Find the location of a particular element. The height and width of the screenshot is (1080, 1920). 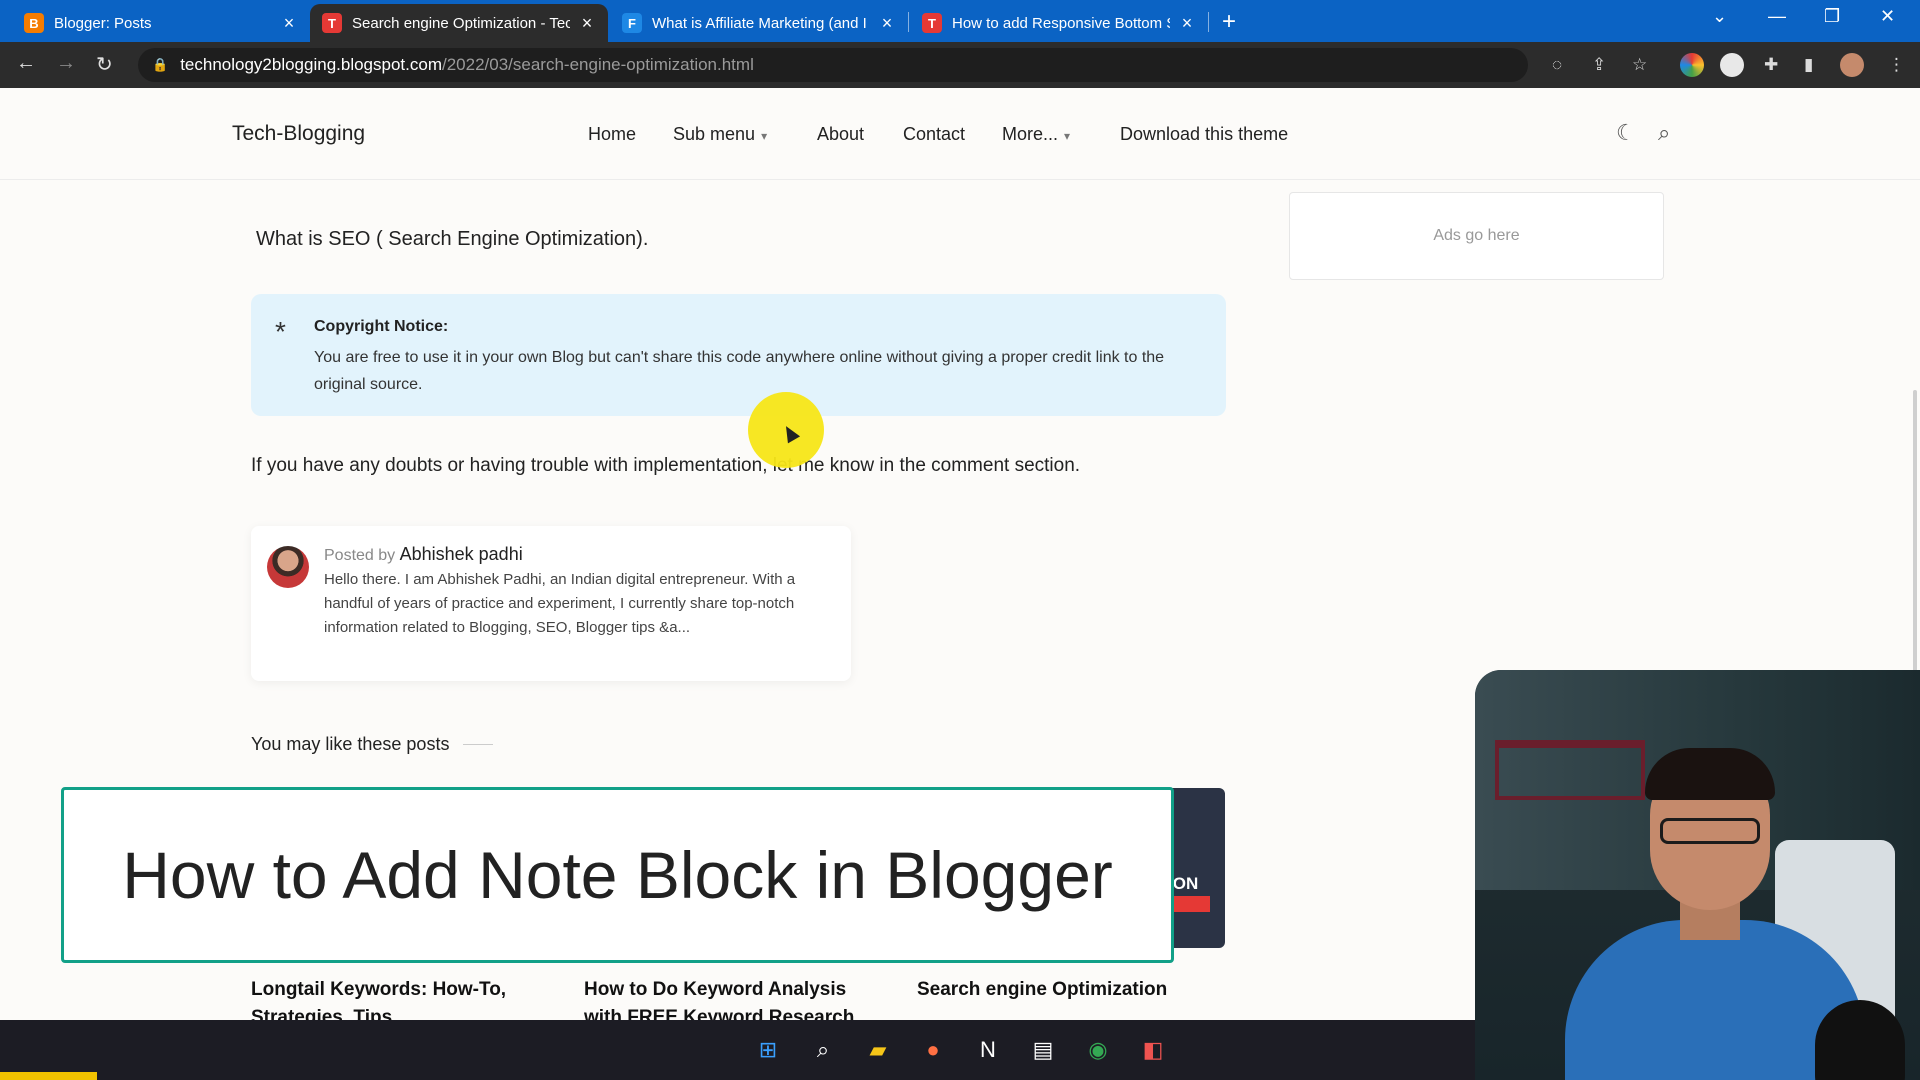

side-panel-icon: ▮ is located at coordinates (1808, 65).